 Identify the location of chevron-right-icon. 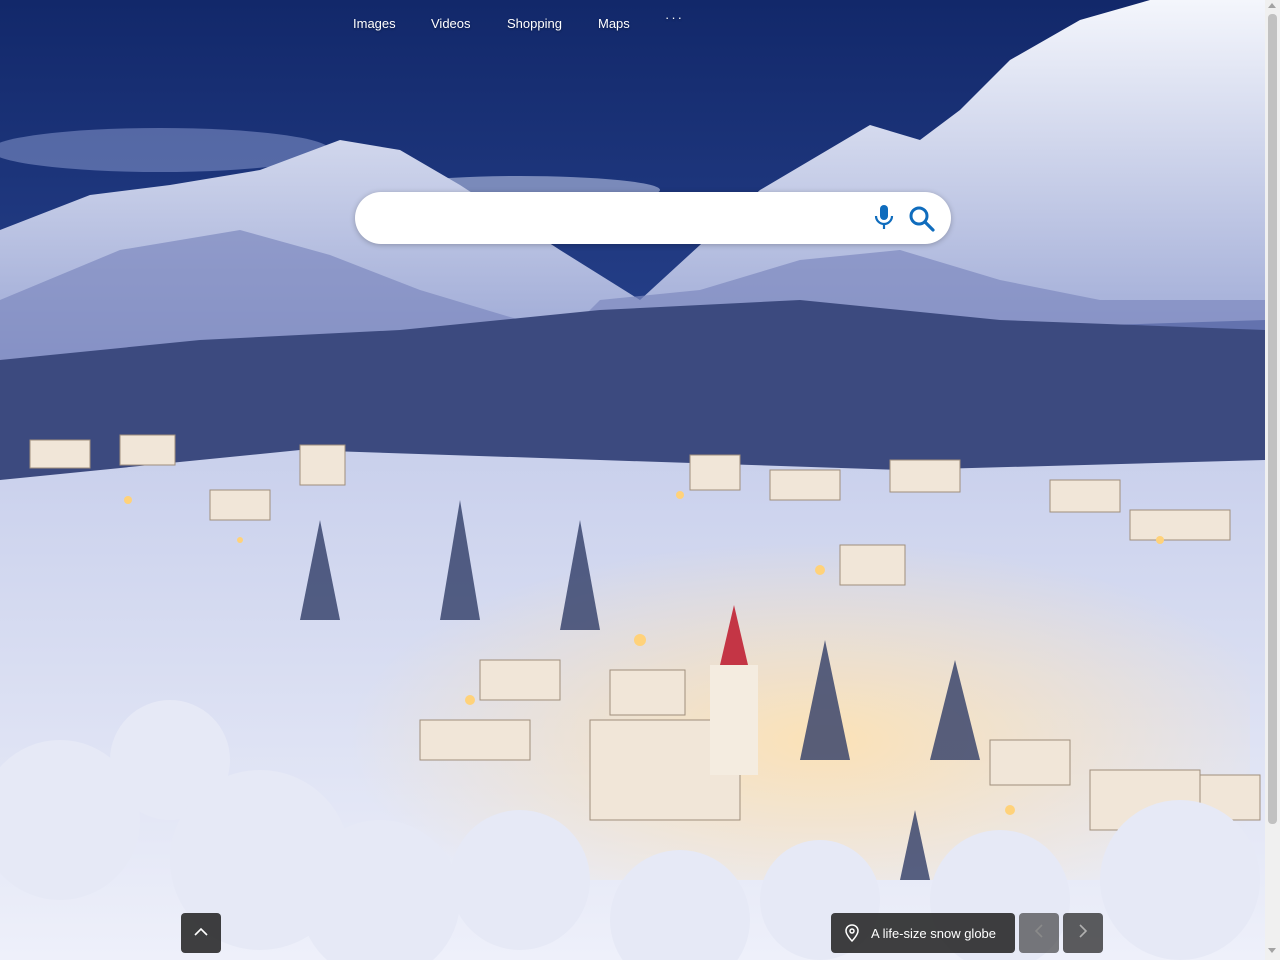
(1083, 933).